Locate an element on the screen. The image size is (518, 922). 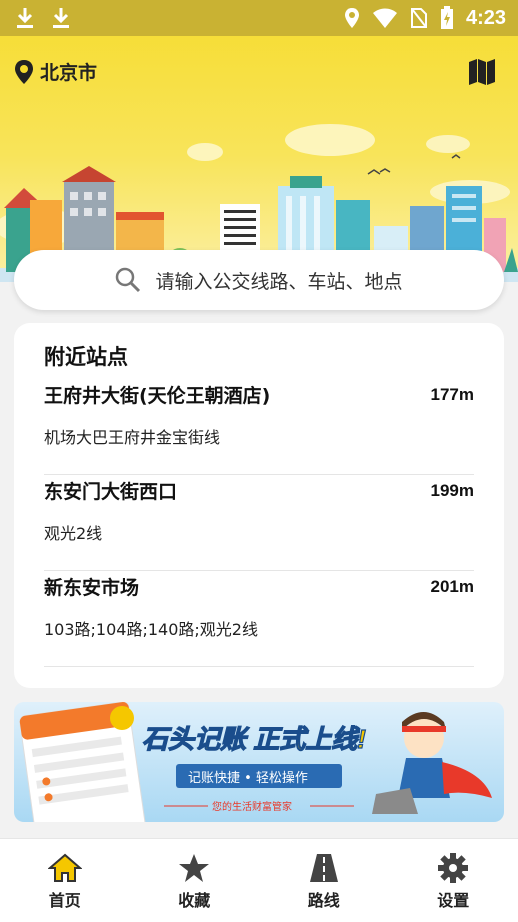
home-icon is located at coordinates (64, 867).